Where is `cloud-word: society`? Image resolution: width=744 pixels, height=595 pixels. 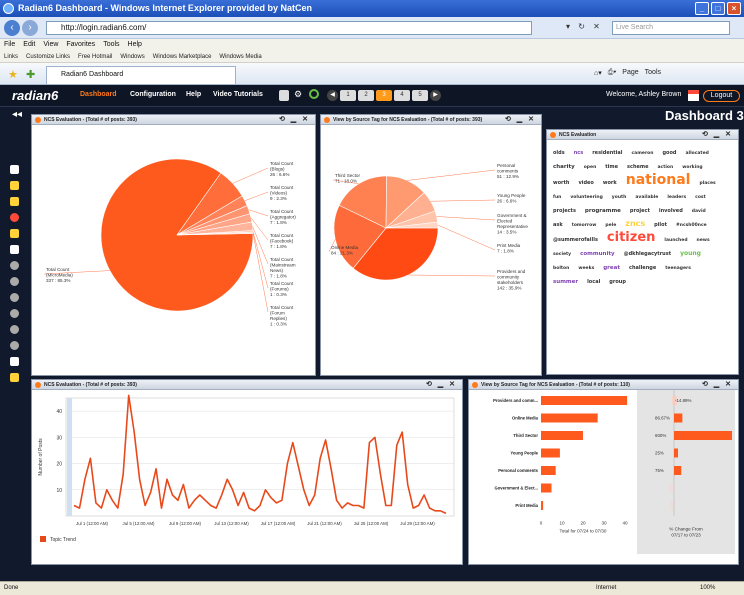 cloud-word: society is located at coordinates (562, 255).